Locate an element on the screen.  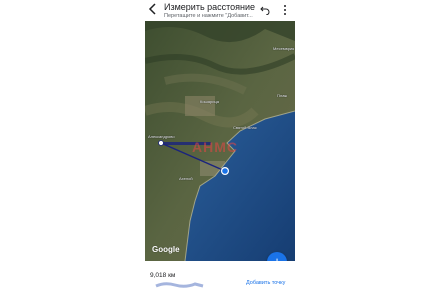
distance-value: 9,018 км is located at coordinates (163, 275).